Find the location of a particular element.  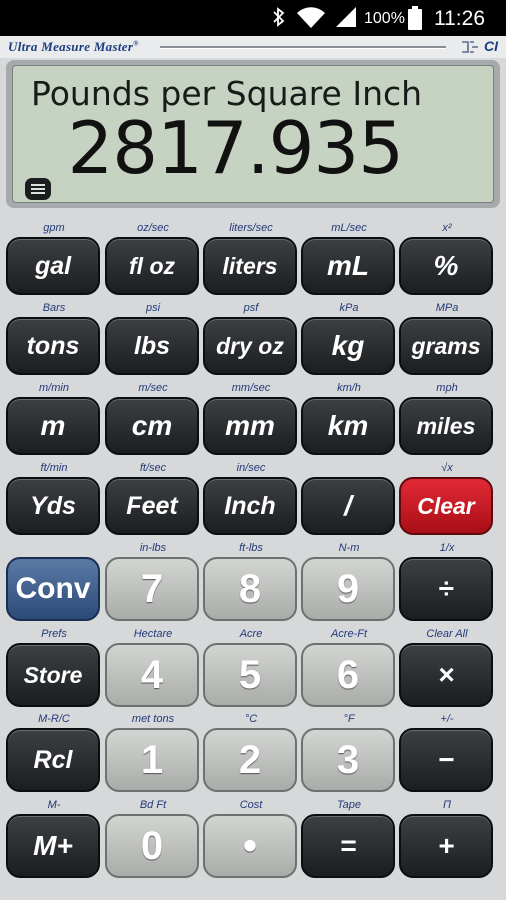

key-sublabel: +/- is located at coordinates (447, 719).